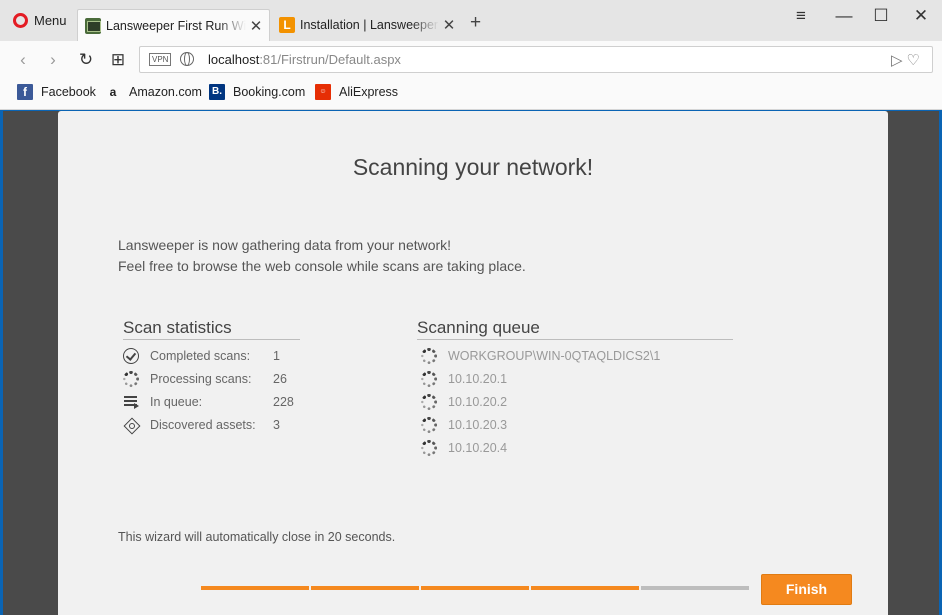 This screenshot has height=615, width=942. I want to click on finish-button: Finish, so click(806, 589).